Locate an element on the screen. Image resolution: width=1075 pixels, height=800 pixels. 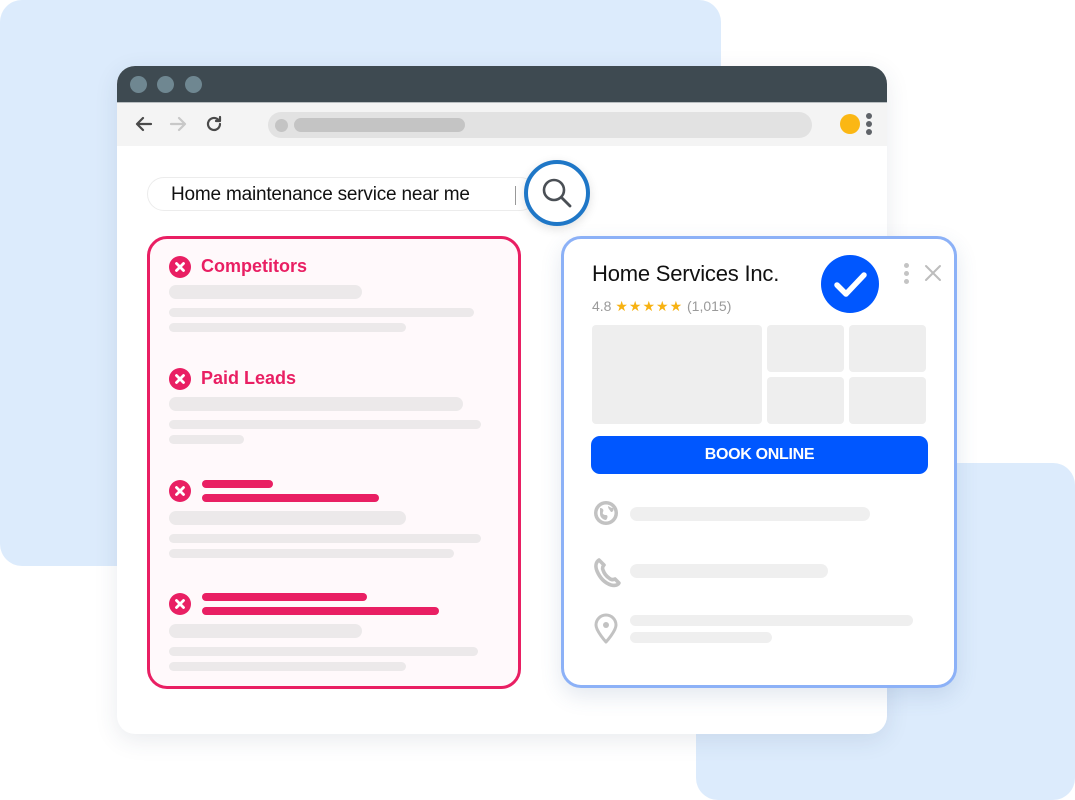
window-close-dot is located at coordinates (138, 84).